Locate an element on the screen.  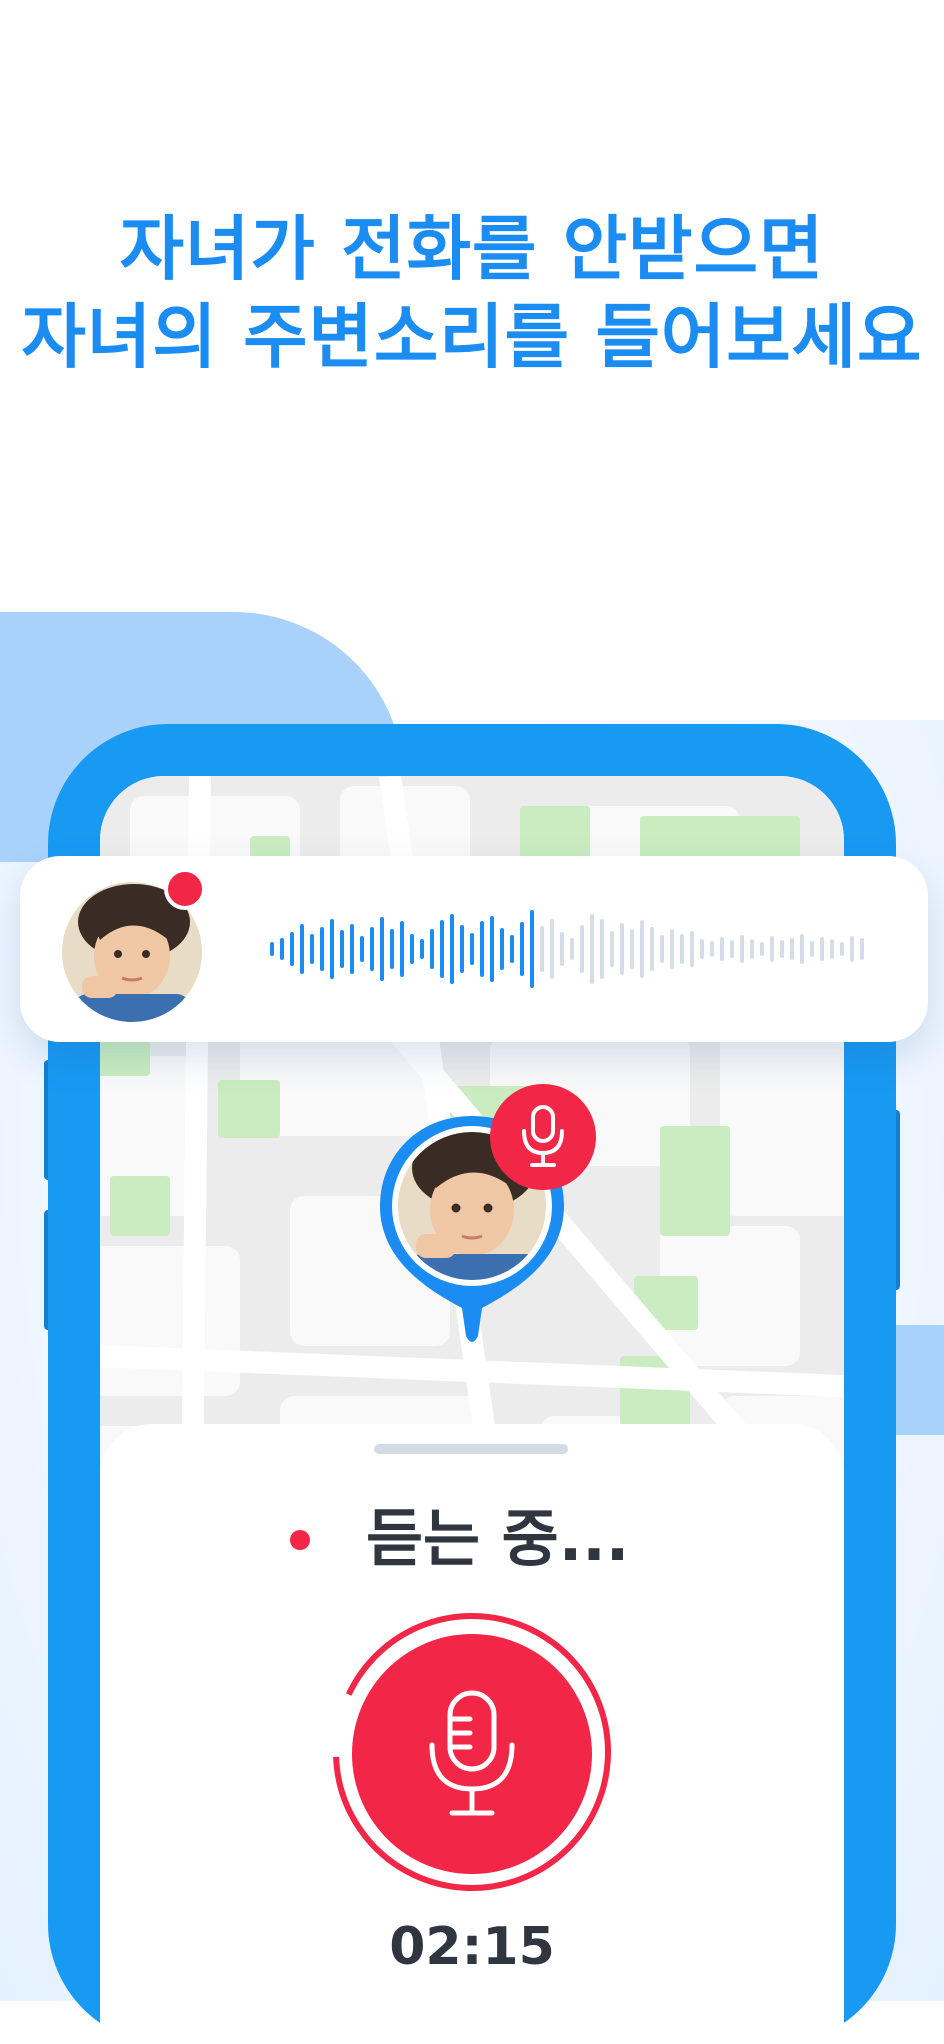
headline: 자녀가 전화를 안받으면 자녀의 주변소리를 들어보세요 is located at coordinates (472, 293).